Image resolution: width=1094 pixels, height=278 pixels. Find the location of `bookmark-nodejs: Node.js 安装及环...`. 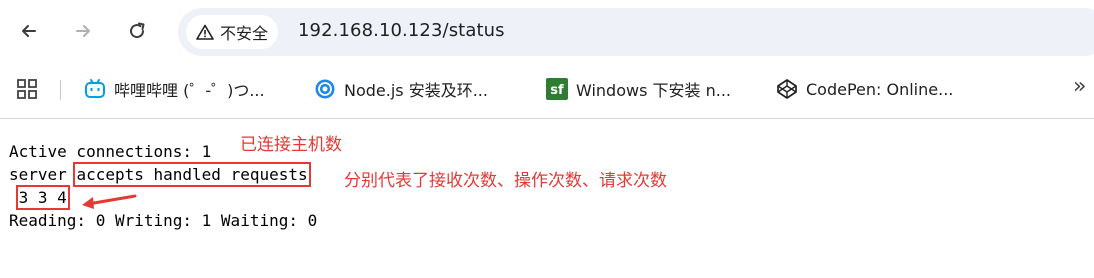

bookmark-nodejs: Node.js 安装及环... is located at coordinates (401, 89).